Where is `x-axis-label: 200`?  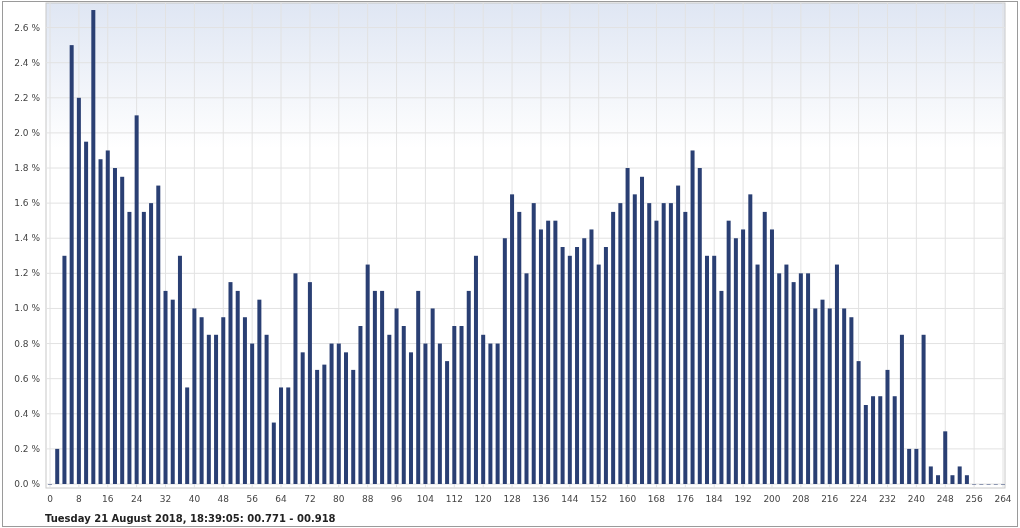 x-axis-label: 200 is located at coordinates (772, 499).